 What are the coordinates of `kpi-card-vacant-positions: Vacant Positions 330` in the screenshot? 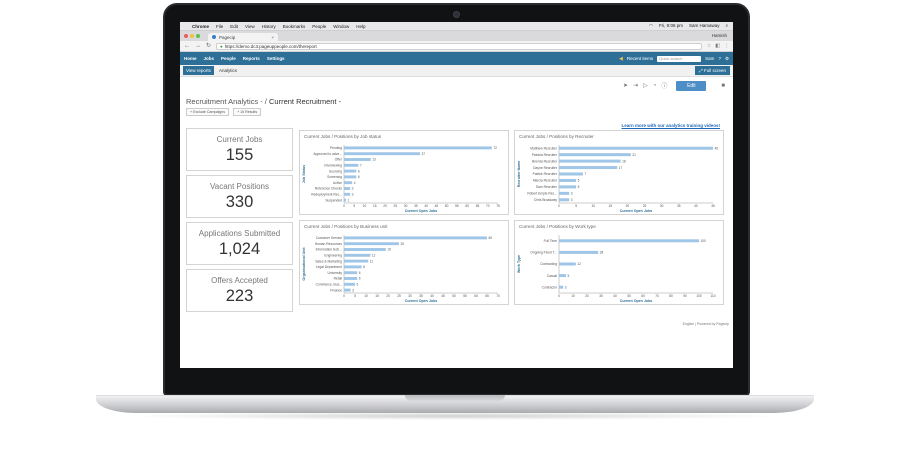 It's located at (239, 196).